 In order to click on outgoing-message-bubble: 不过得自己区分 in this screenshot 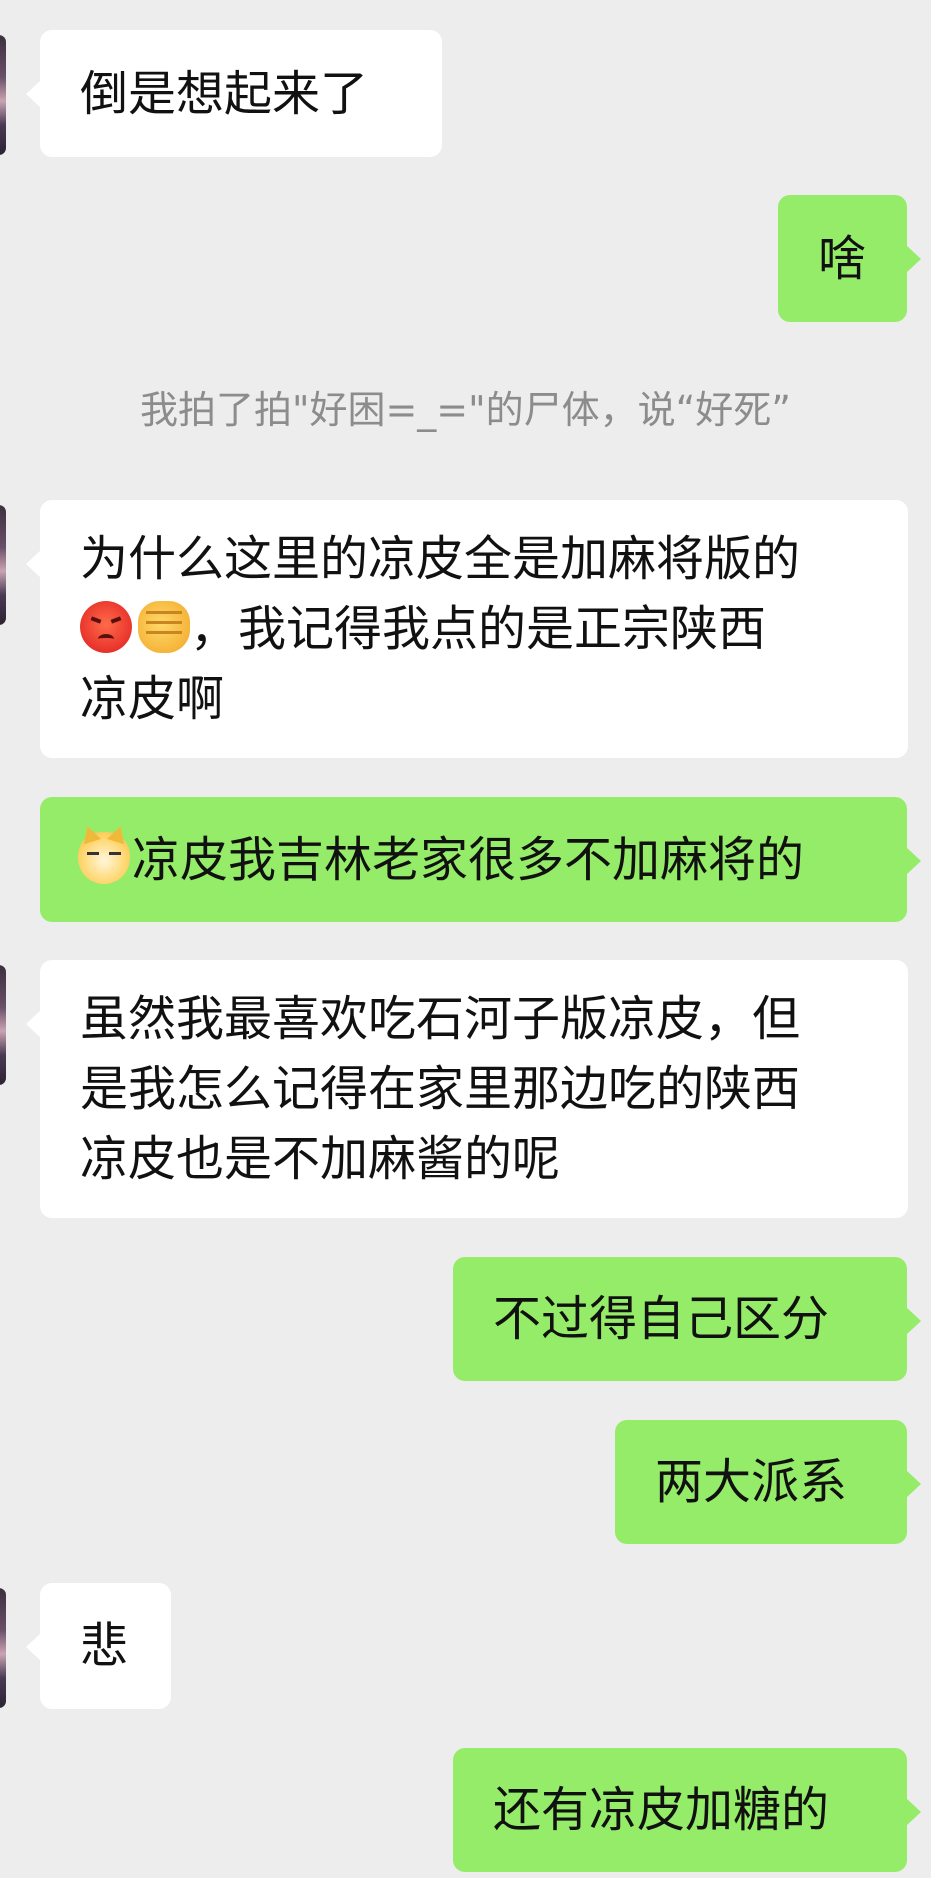, I will do `click(687, 1319)`.